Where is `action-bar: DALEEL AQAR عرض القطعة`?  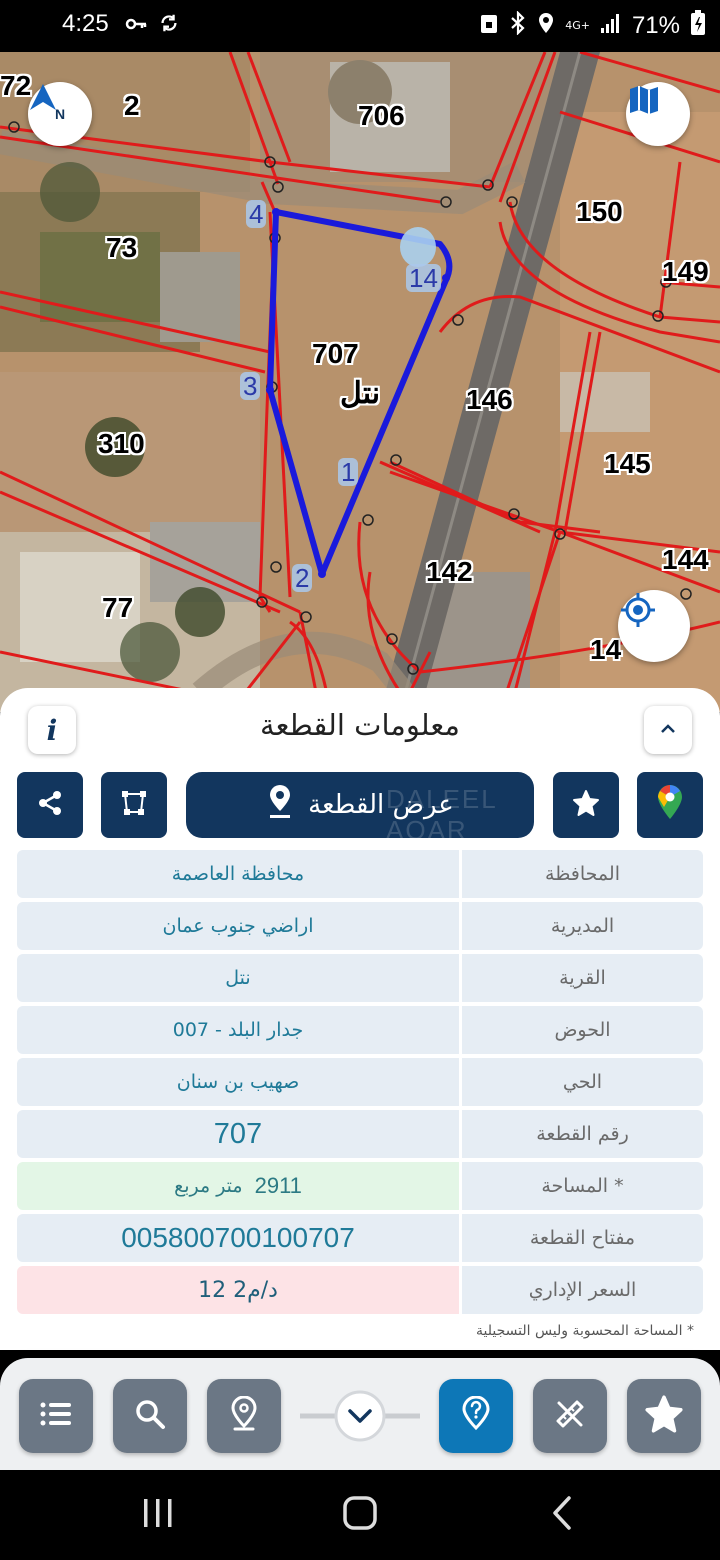
action-bar: DALEEL AQAR عرض القطعة is located at coordinates (360, 808).